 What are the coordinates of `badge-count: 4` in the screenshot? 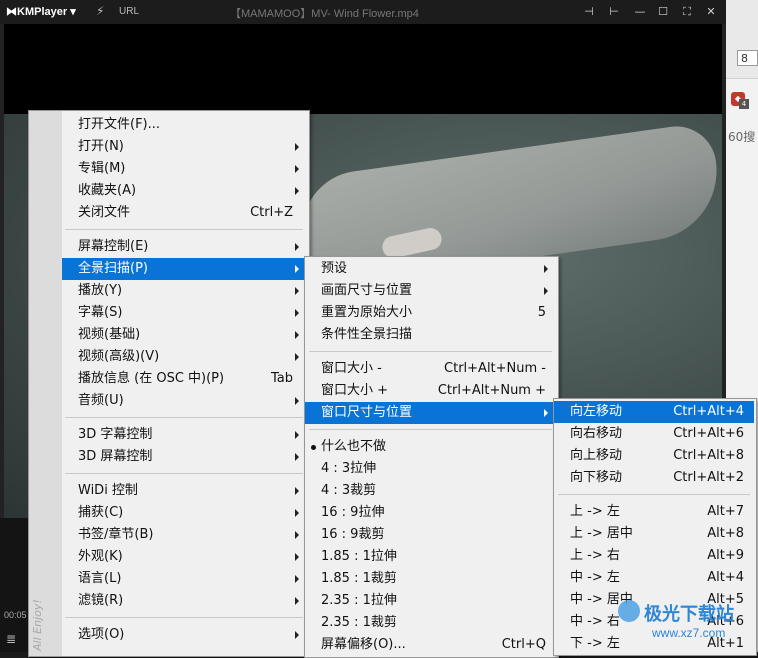 It's located at (744, 104).